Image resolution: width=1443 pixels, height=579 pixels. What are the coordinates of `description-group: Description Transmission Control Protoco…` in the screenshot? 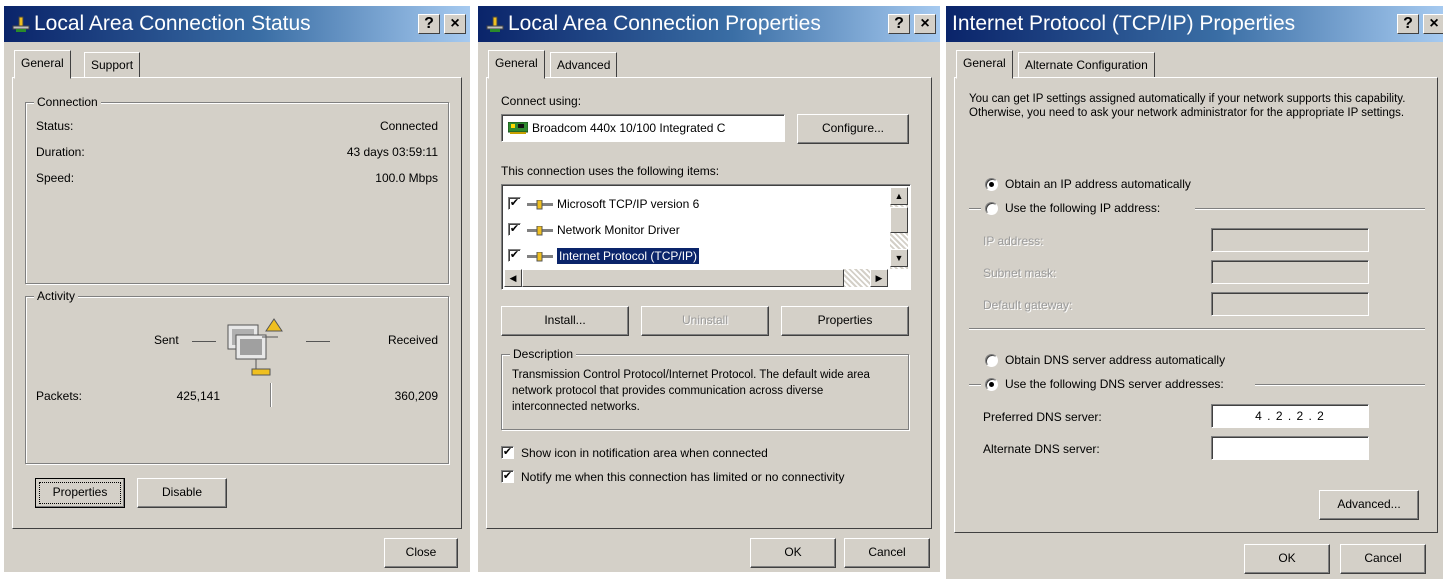 It's located at (705, 388).